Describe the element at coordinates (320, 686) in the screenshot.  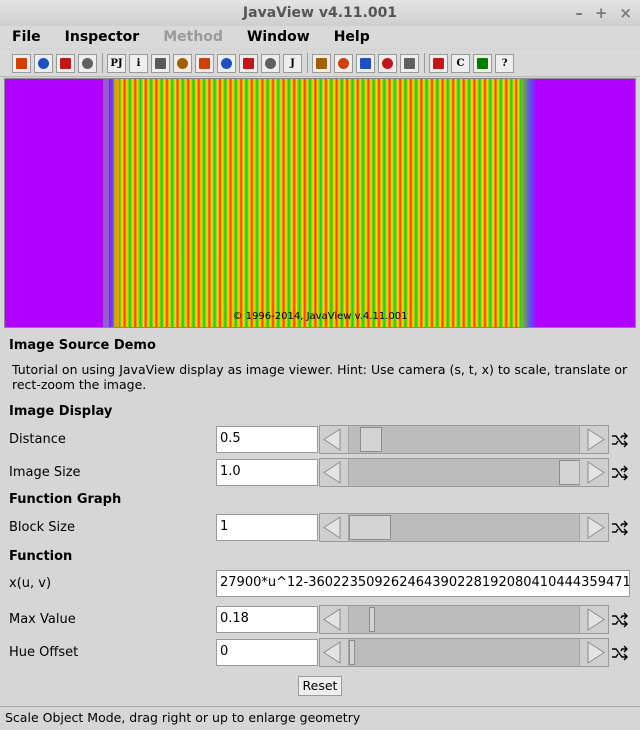
I see `reset-button: Reset` at that location.